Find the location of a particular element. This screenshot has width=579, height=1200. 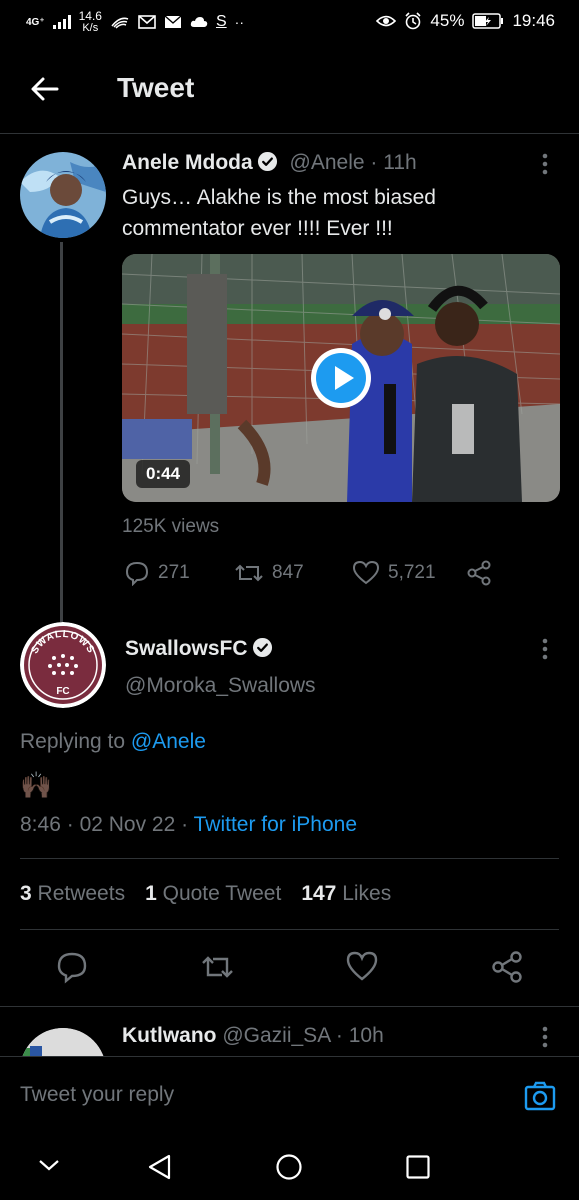

video-duration: 0:44 is located at coordinates (163, 474).